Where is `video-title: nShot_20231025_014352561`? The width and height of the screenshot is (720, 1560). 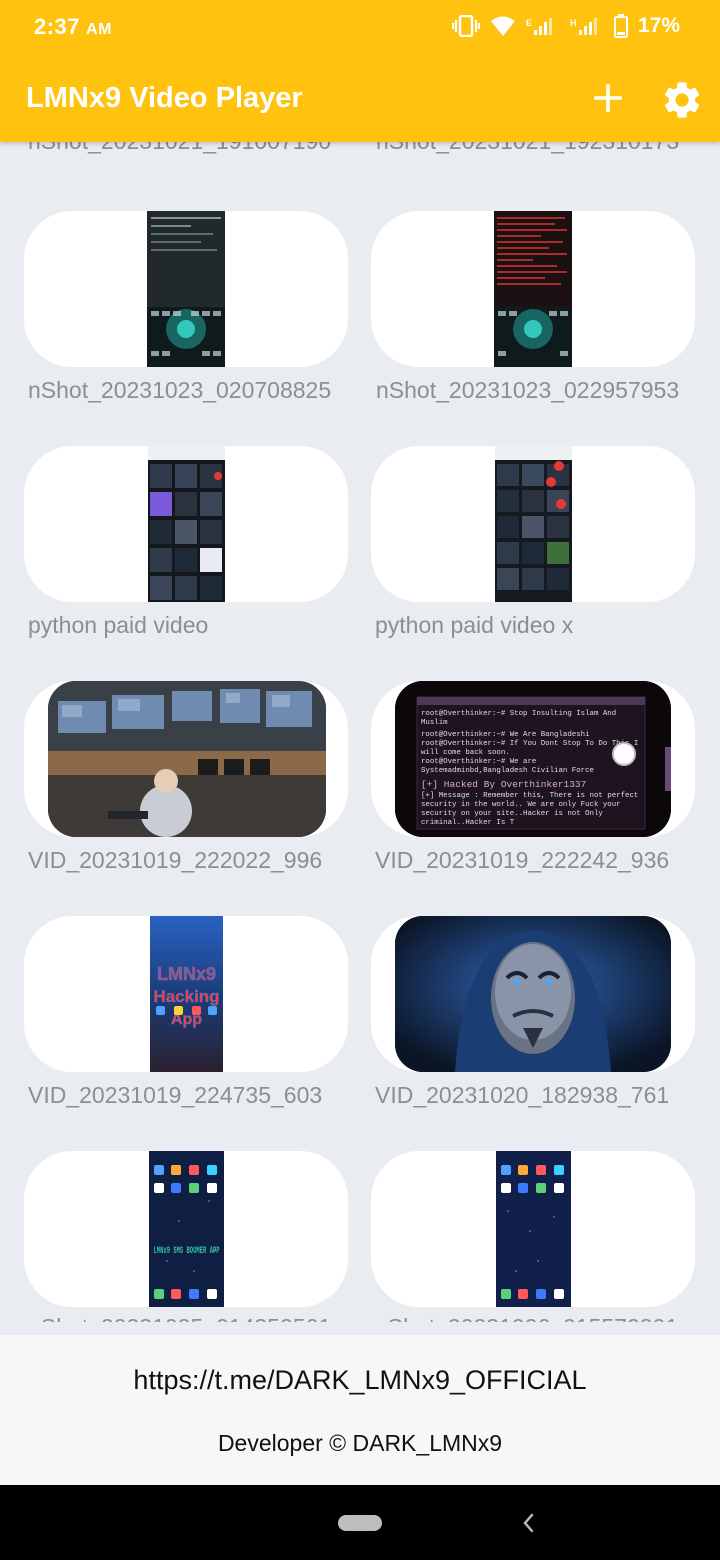
video-title: nShot_20231025_014352561 is located at coordinates (187, 1318).